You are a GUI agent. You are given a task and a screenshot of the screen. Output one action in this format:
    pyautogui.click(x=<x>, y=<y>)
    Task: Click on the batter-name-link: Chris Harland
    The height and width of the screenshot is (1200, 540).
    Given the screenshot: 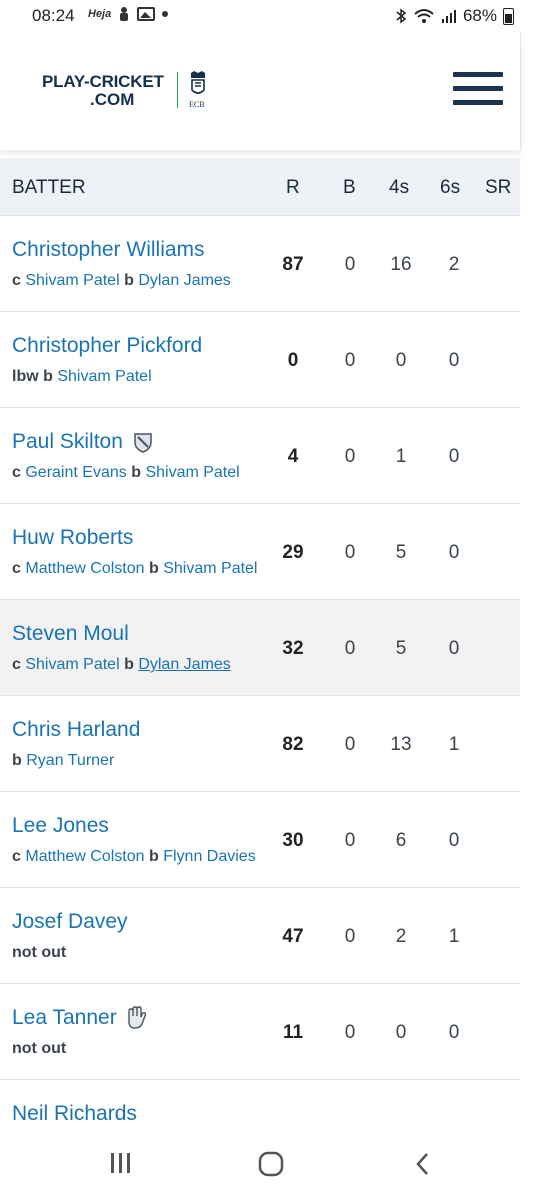 What is the action you would take?
    pyautogui.click(x=76, y=730)
    